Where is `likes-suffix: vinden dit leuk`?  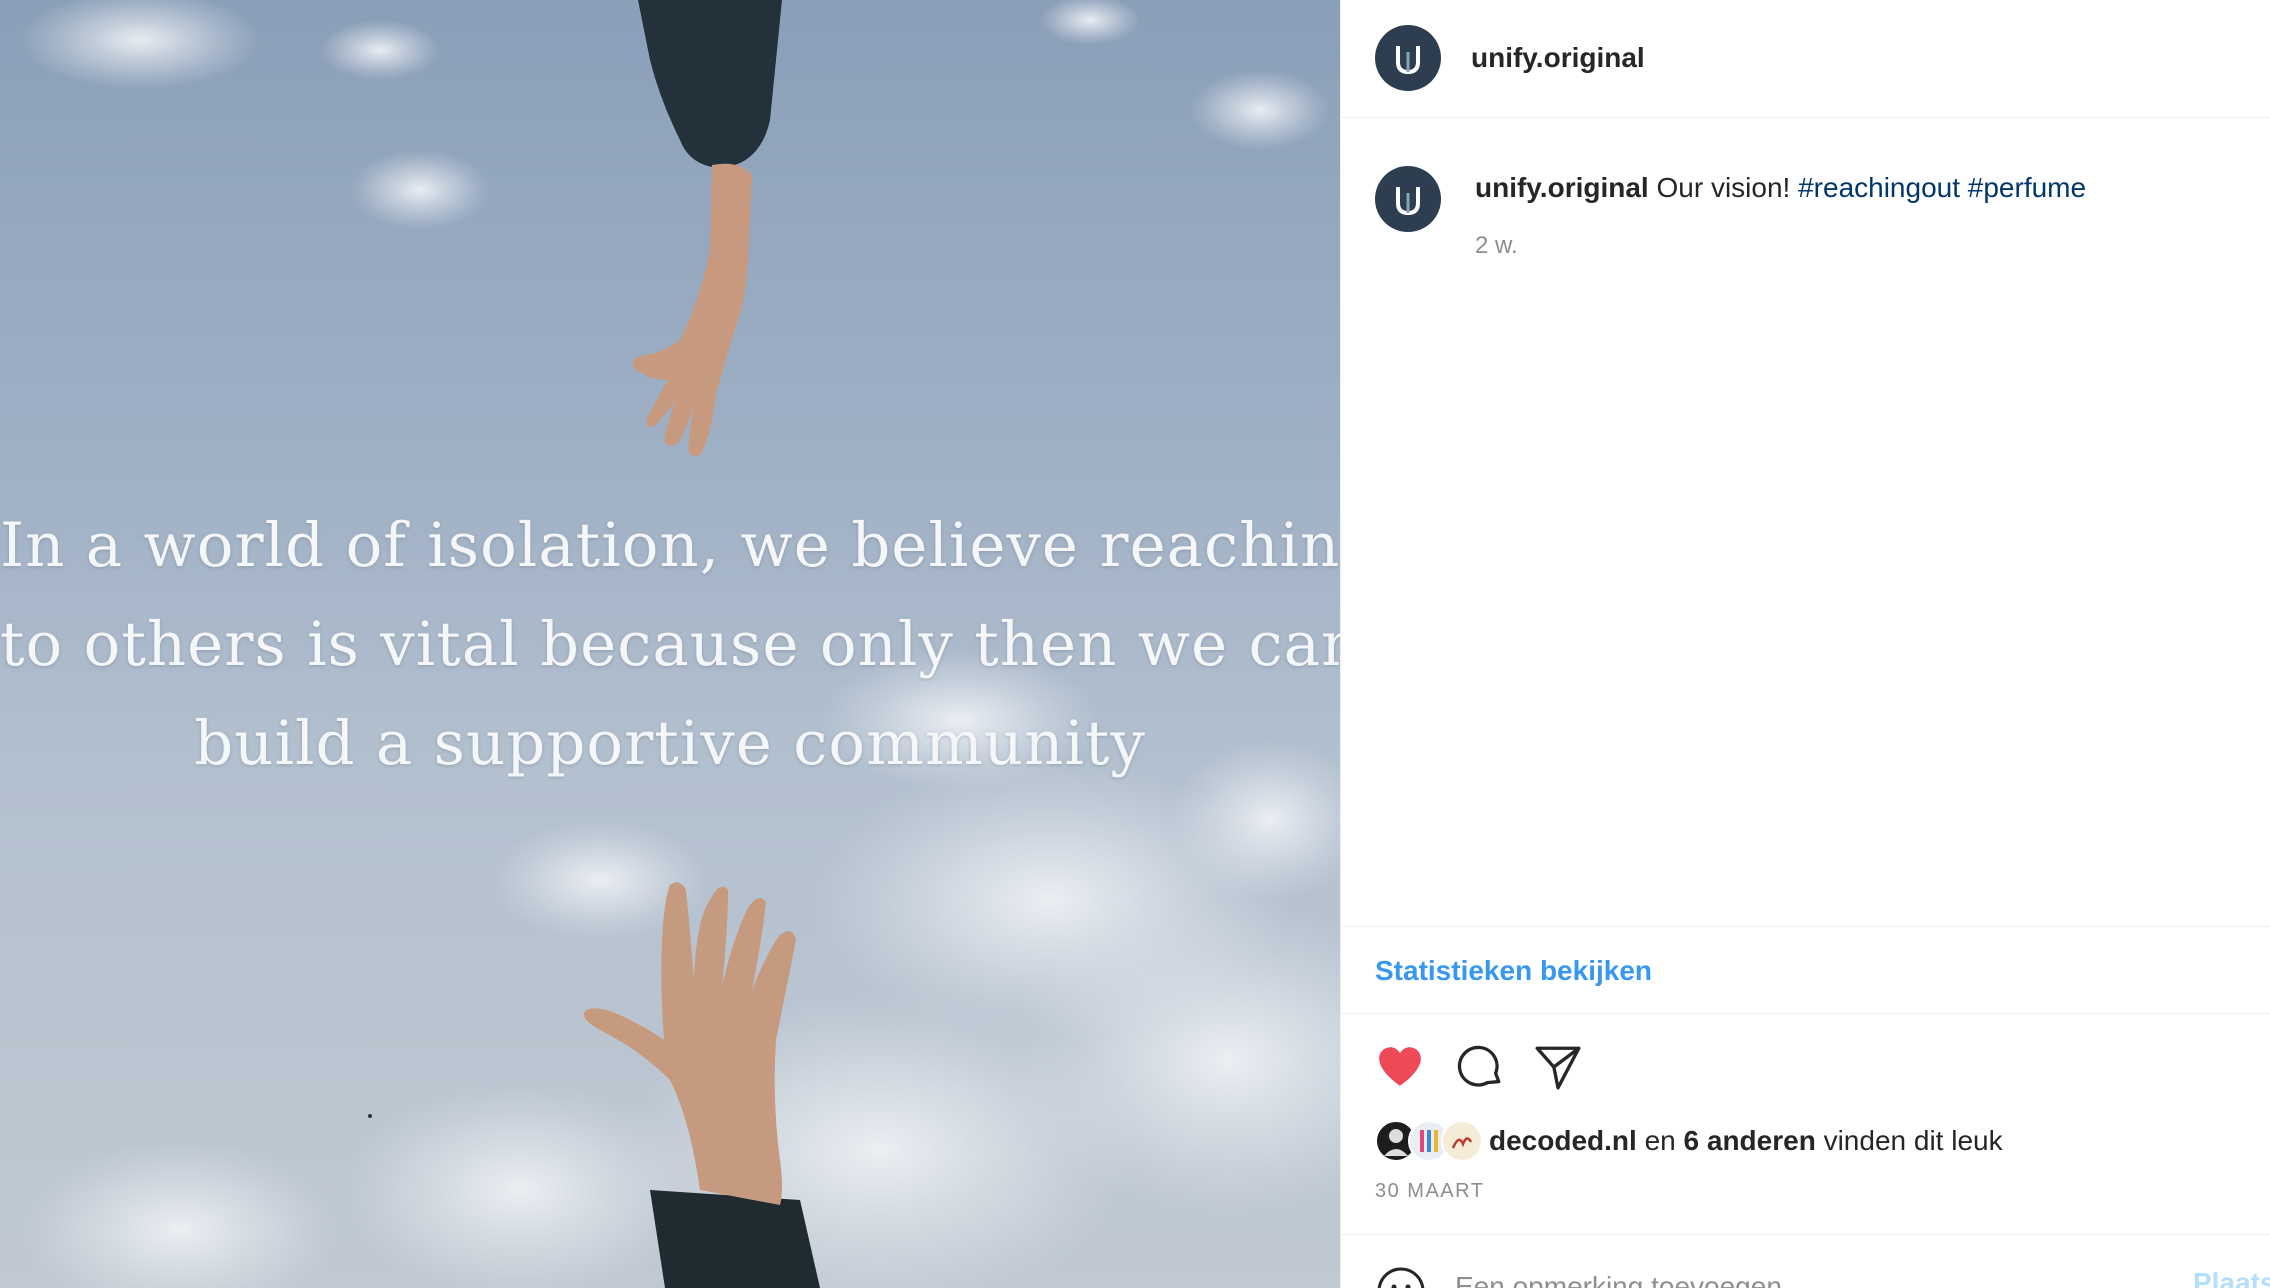 likes-suffix: vinden dit leuk is located at coordinates (1913, 1140).